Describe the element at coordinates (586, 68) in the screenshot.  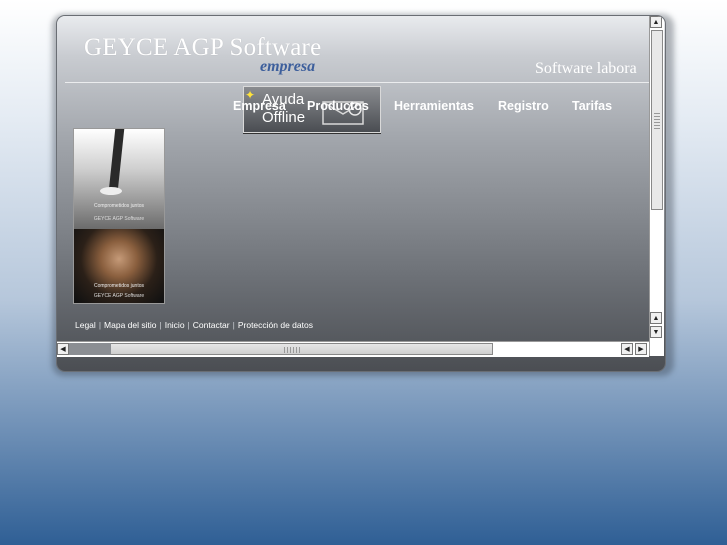
I see `tagline: Software labora` at that location.